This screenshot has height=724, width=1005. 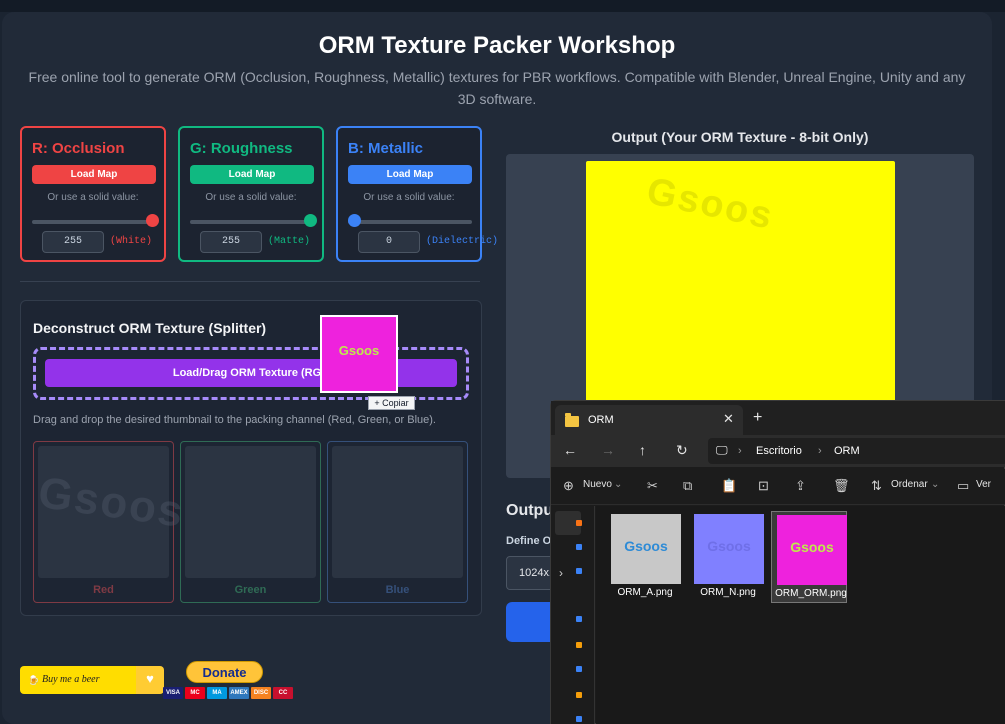 What do you see at coordinates (740, 286) in the screenshot?
I see `output-texture-preview: Gsoos` at bounding box center [740, 286].